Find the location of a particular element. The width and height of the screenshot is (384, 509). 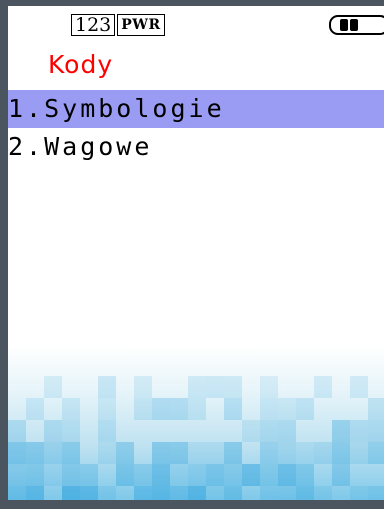

menu-item-wagowe: 2.Wagowe is located at coordinates (196, 147).